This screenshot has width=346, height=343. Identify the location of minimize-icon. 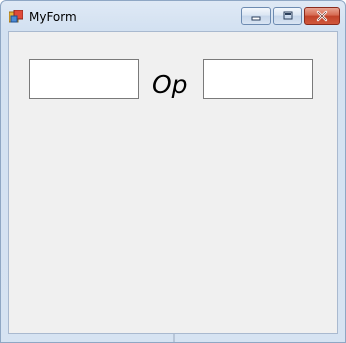
(256, 18).